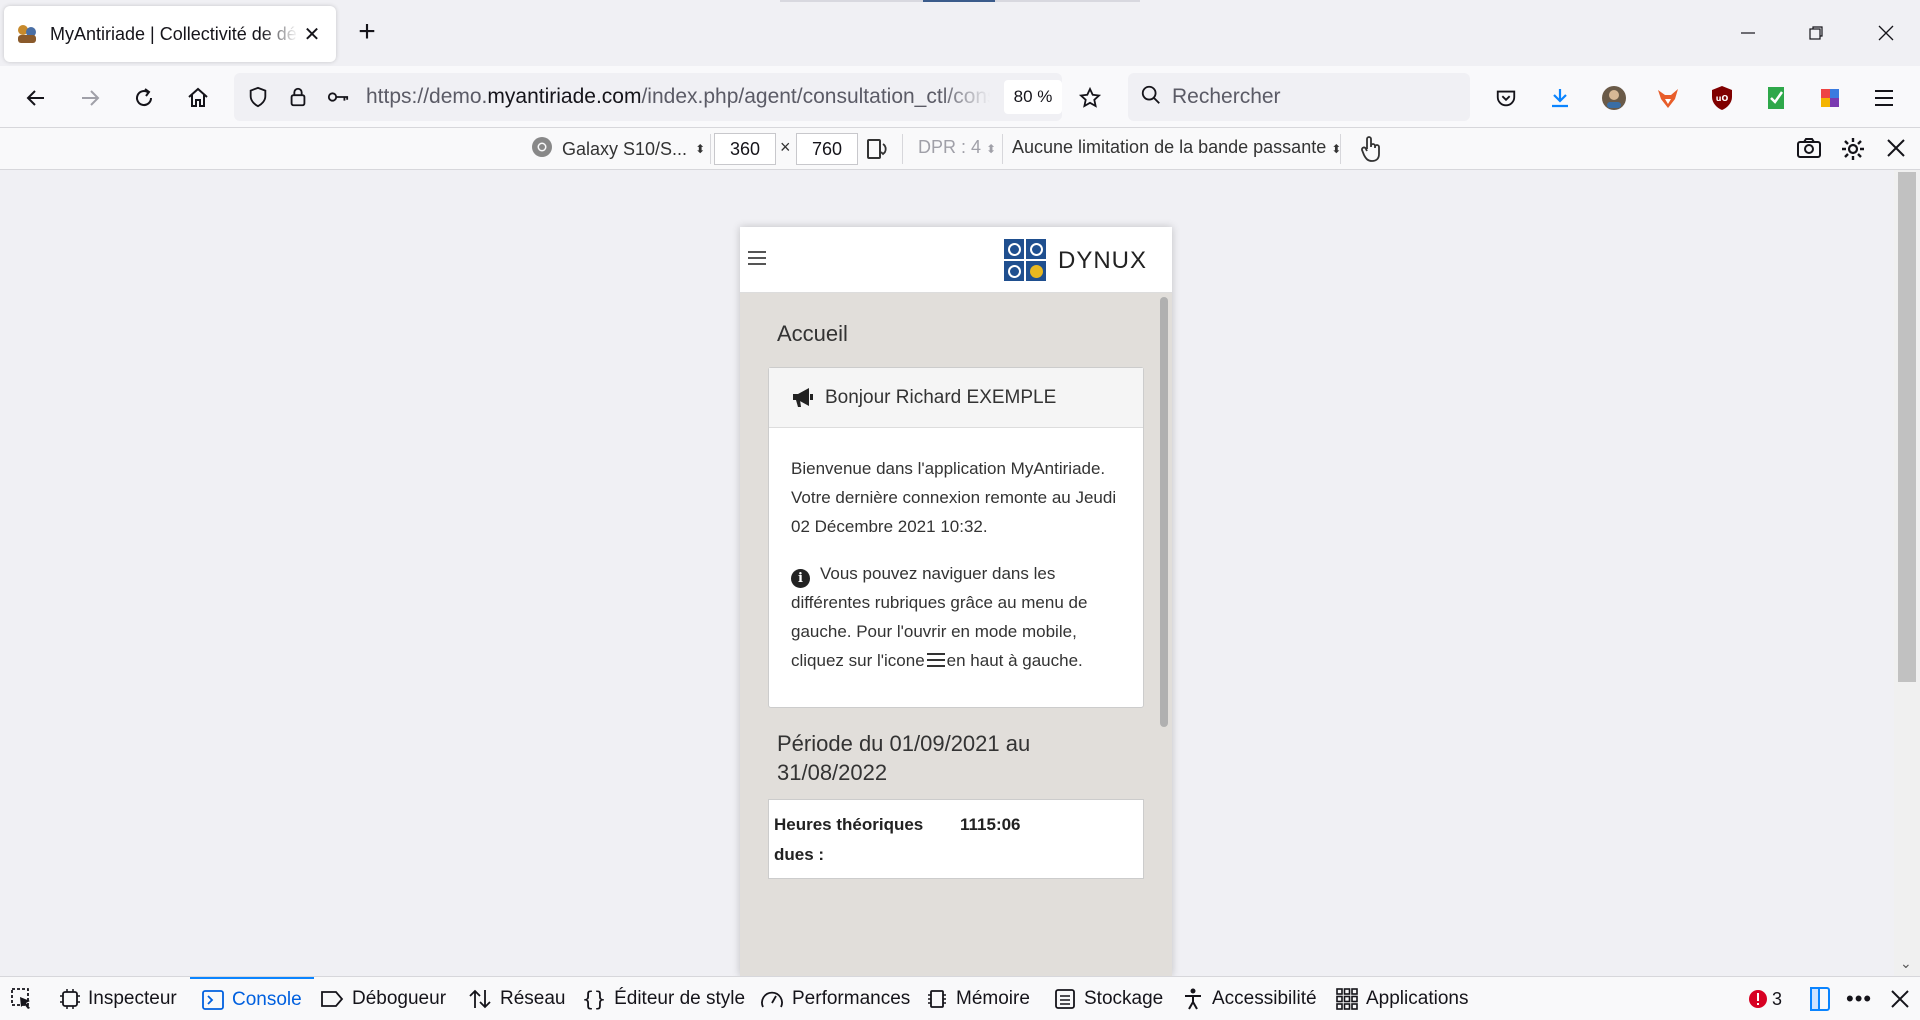 The image size is (1920, 1020). I want to click on throttling-selector: Aucune limitation de la bande passante ⬍, so click(1176, 147).